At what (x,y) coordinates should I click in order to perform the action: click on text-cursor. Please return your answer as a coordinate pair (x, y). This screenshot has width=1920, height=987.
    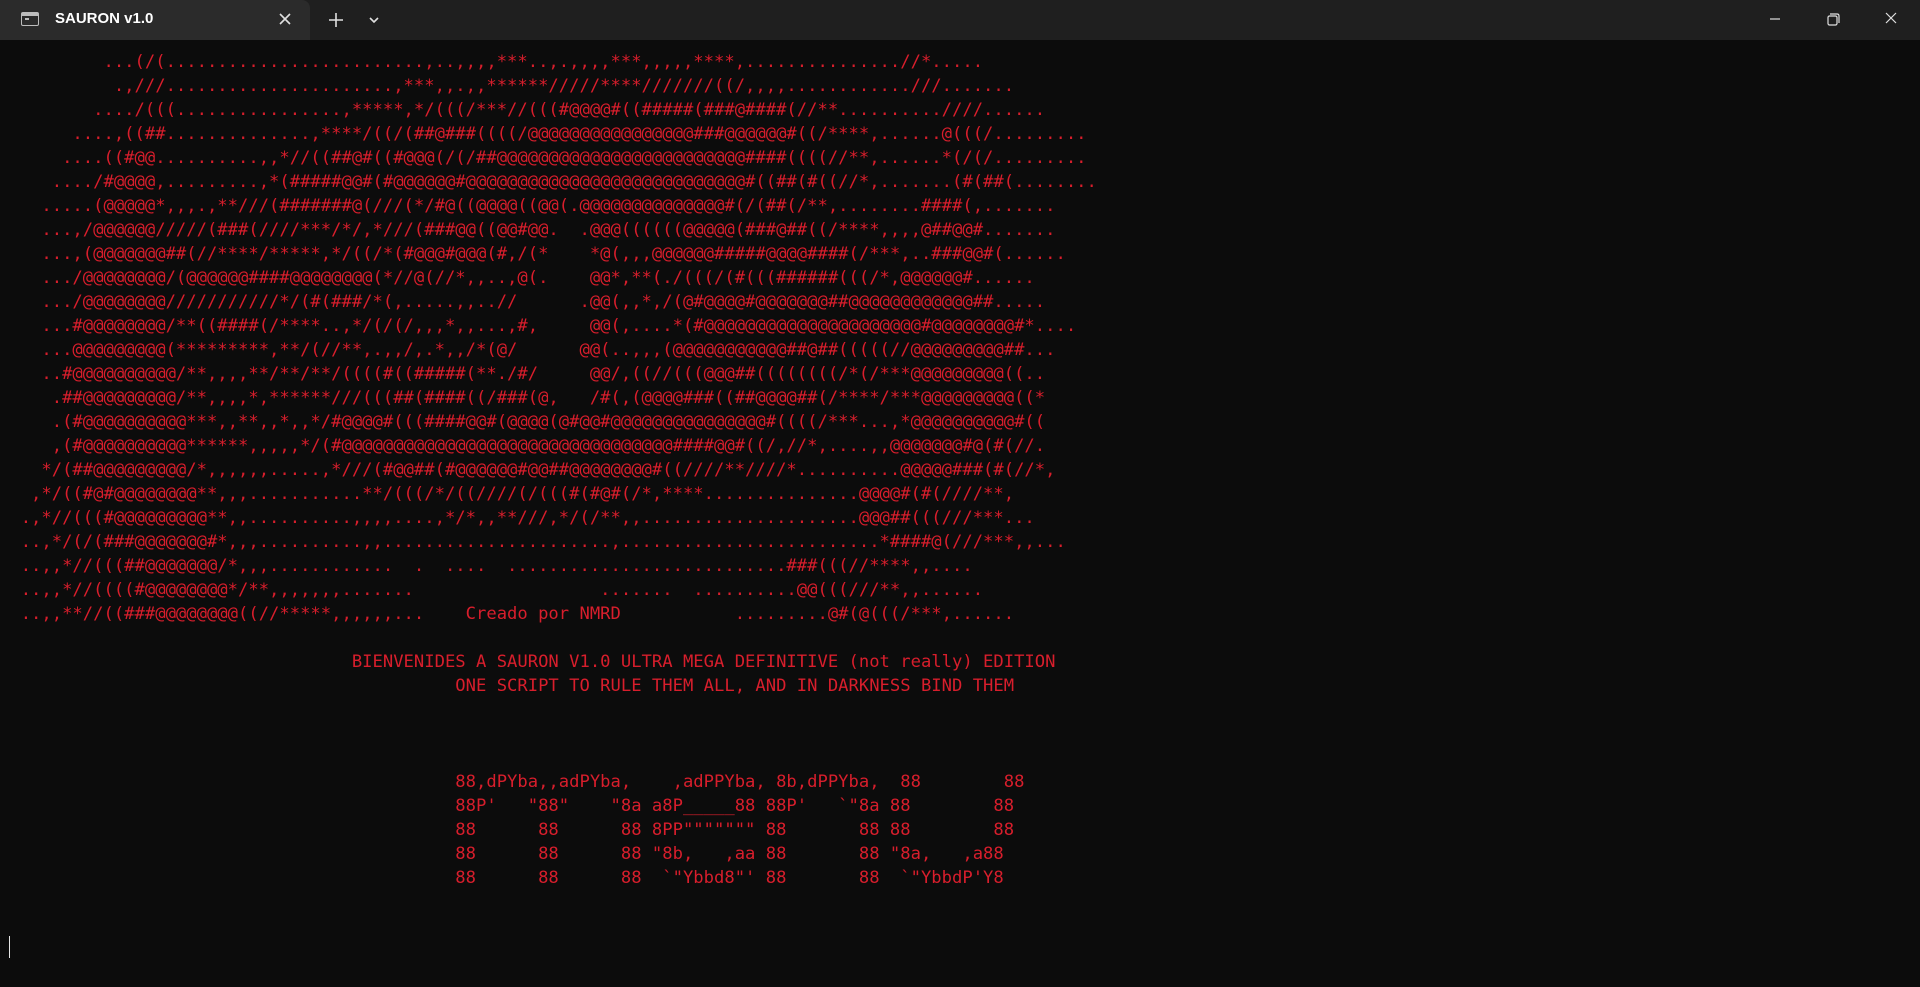
    Looking at the image, I should click on (9, 947).